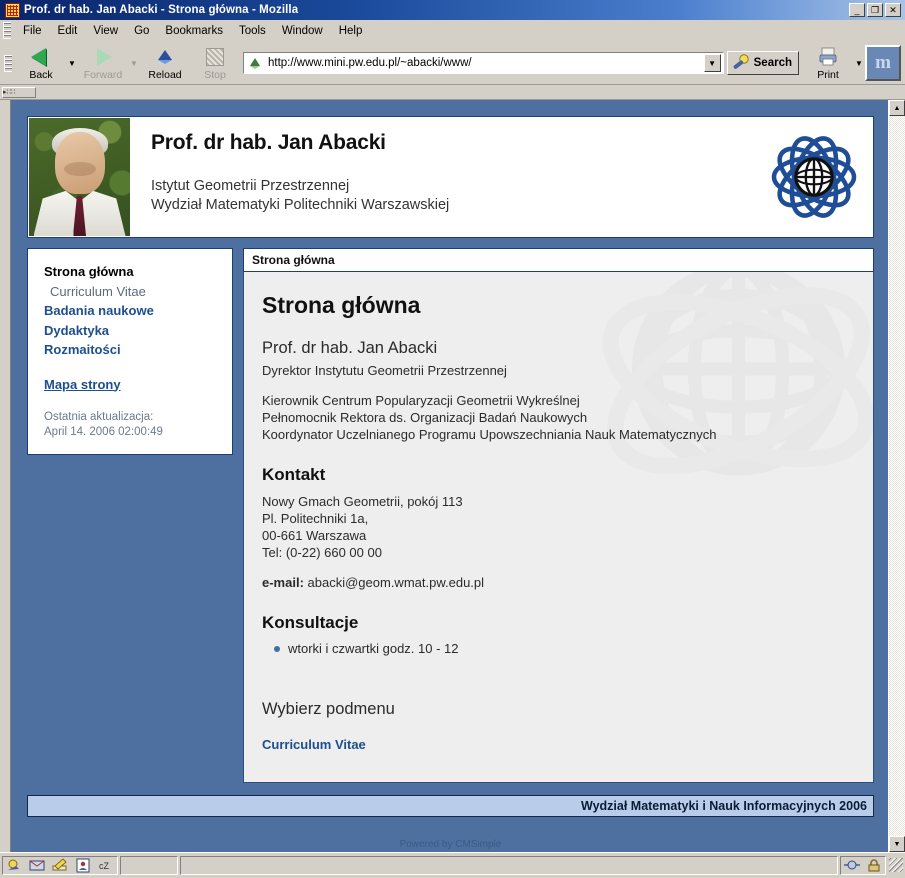  What do you see at coordinates (558, 744) in the screenshot?
I see `submenu-link-curriculum-vitae: Curriculum Vitae` at bounding box center [558, 744].